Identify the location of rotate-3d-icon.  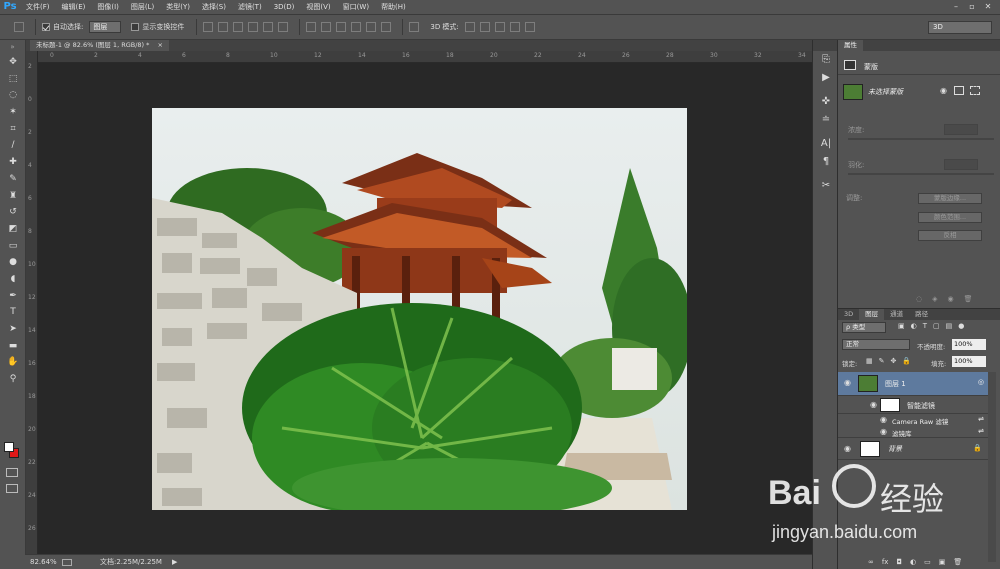
(469, 27).